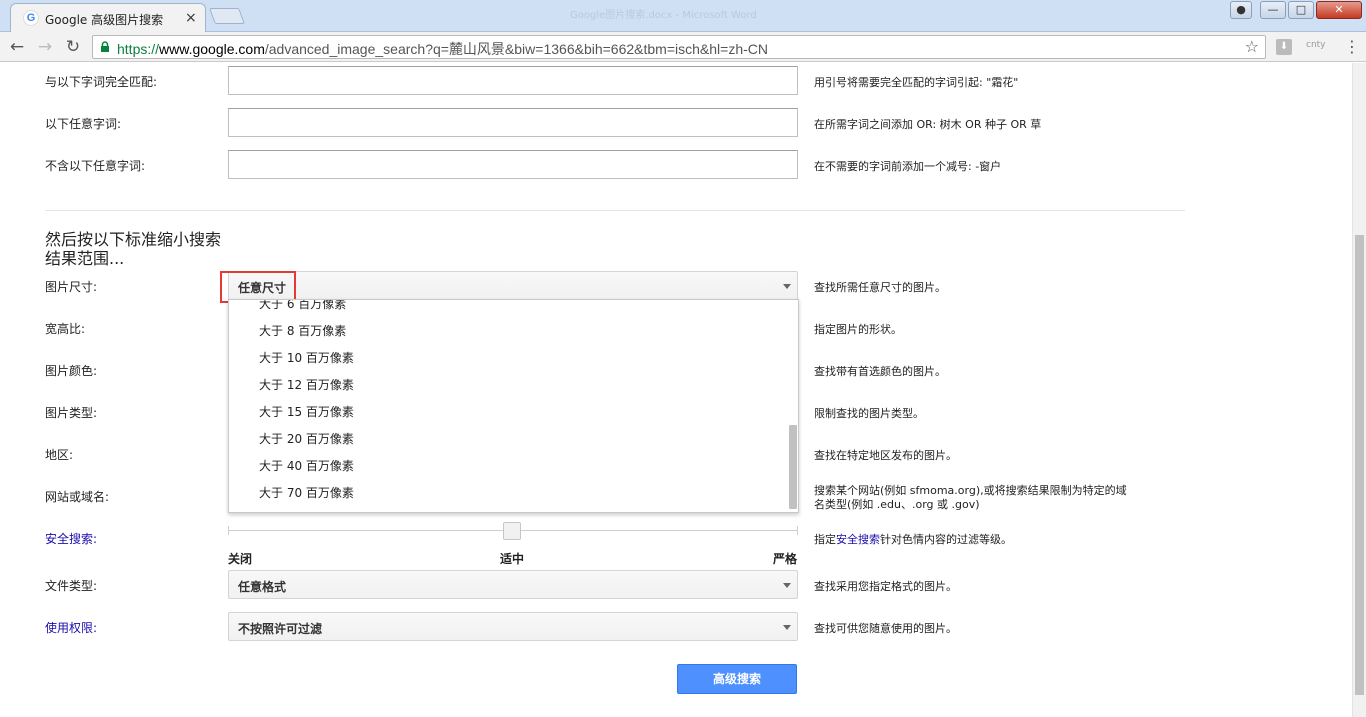 This screenshot has width=1366, height=717. What do you see at coordinates (885, 586) in the screenshot?
I see `file-type-hint: 查找采用您指定格式的图片。` at bounding box center [885, 586].